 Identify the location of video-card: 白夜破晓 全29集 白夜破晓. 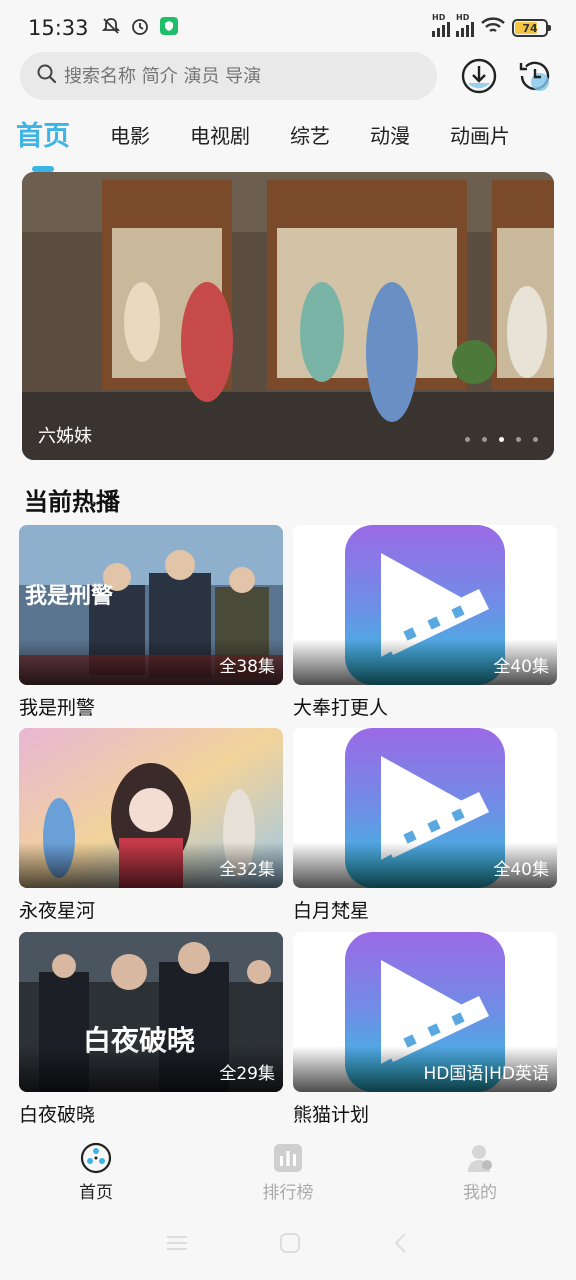
(151, 1029).